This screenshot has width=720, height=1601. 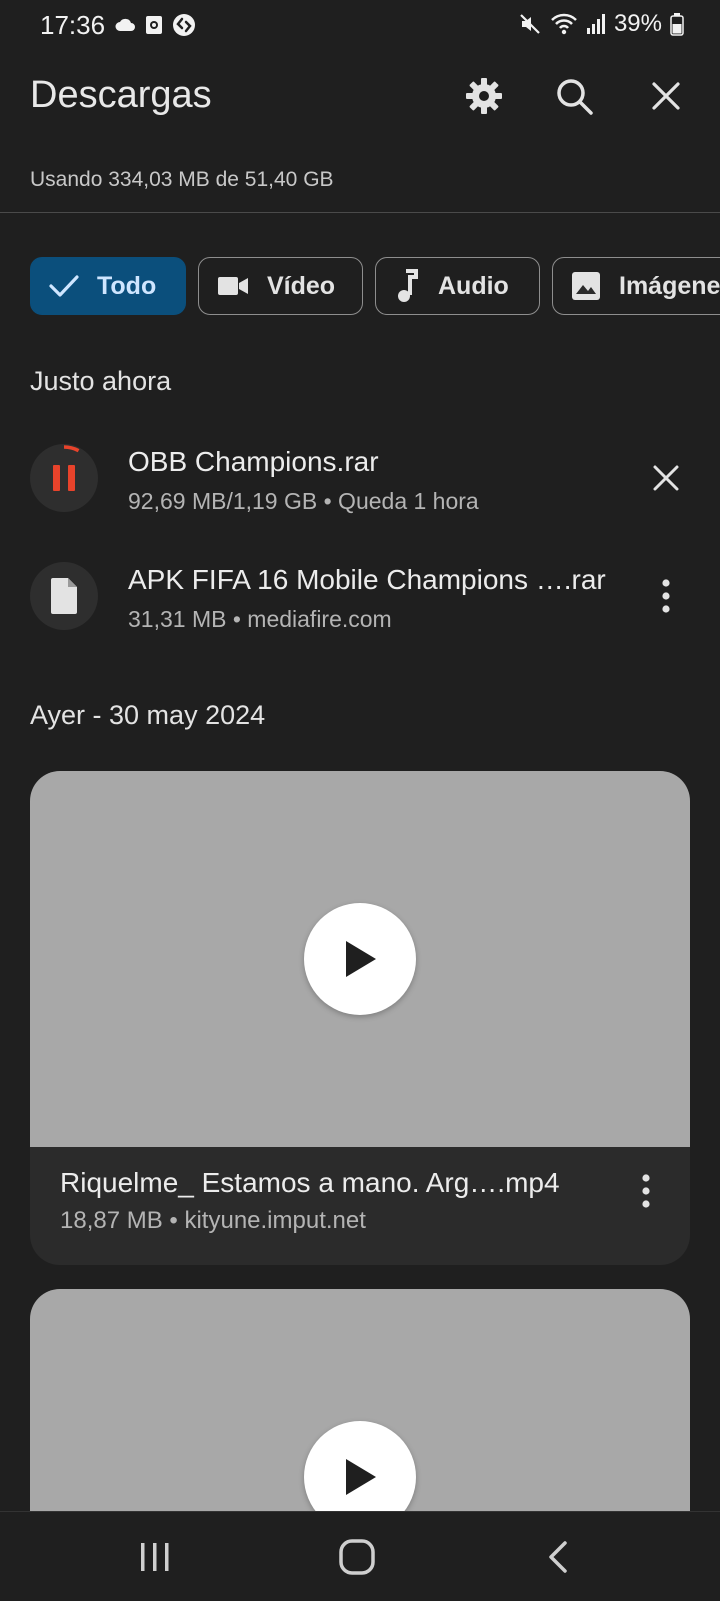 I want to click on file-meta: 18,87 MB • kityune.imput.net, so click(x=213, y=1220).